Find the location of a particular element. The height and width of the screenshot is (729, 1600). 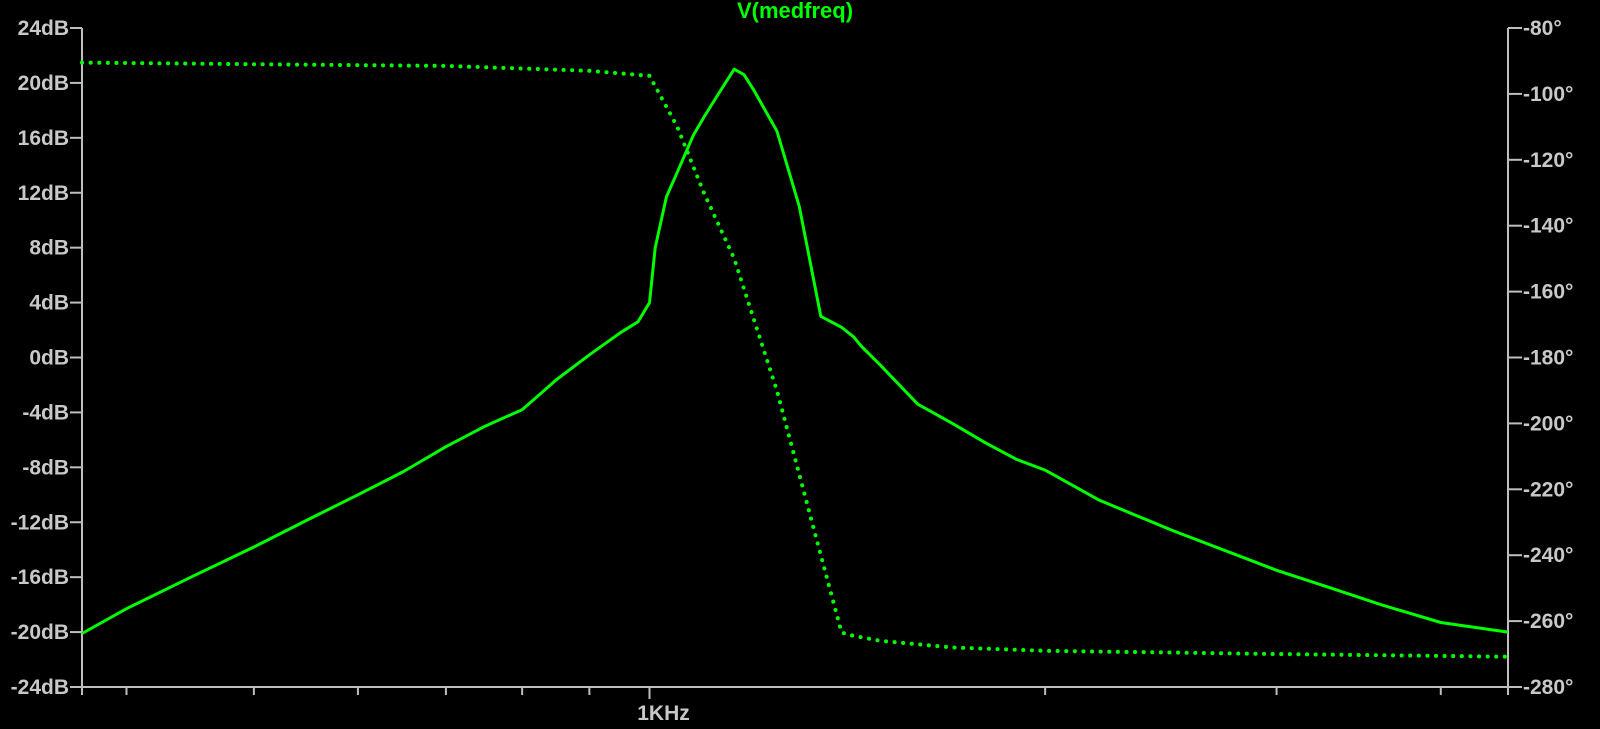

right-tick-label: -240° is located at coordinates (1548, 555).